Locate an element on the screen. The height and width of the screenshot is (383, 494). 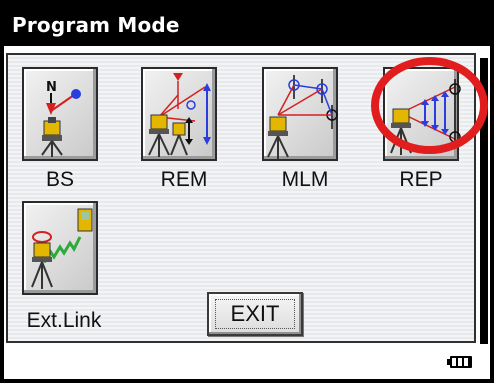
program-tile-bs: N is located at coordinates (60, 114).